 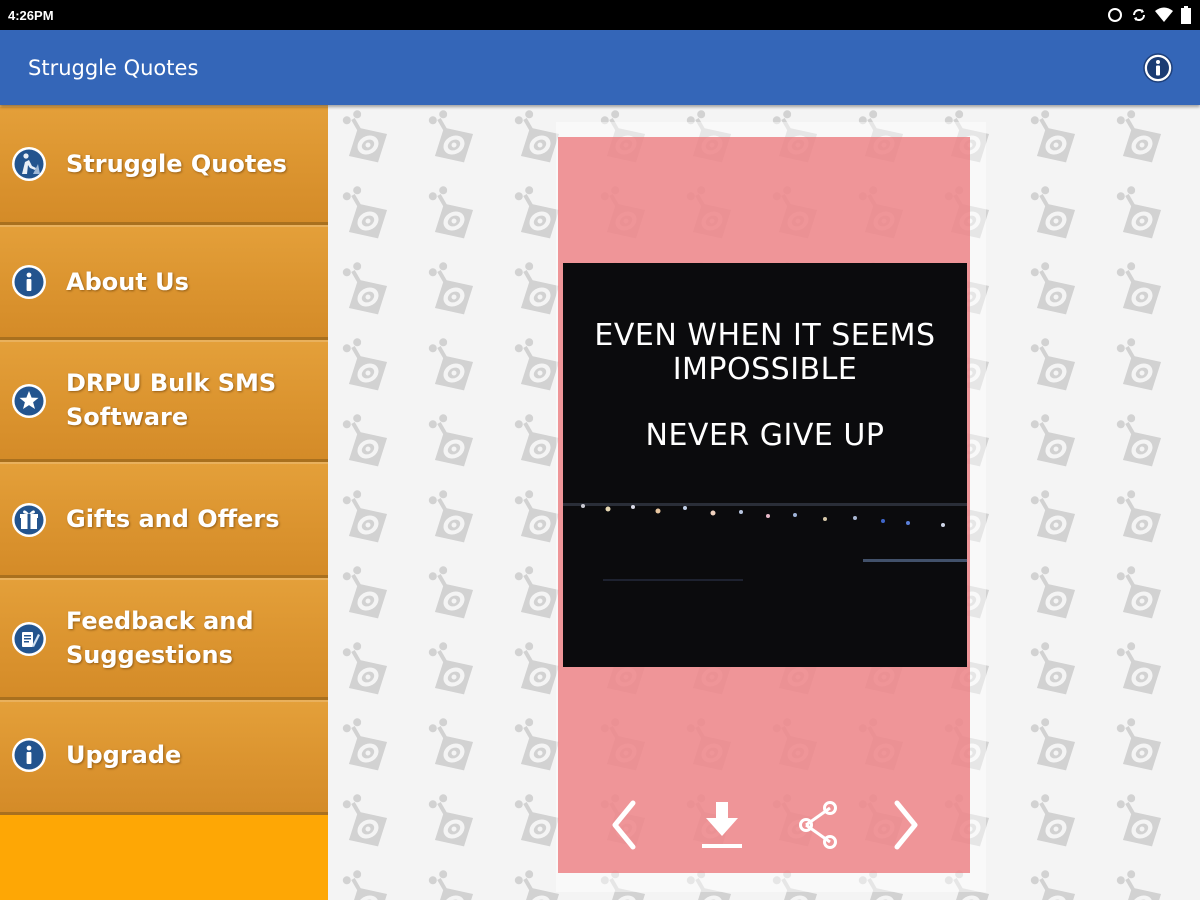 I want to click on wifi-icon, so click(x=1164, y=15).